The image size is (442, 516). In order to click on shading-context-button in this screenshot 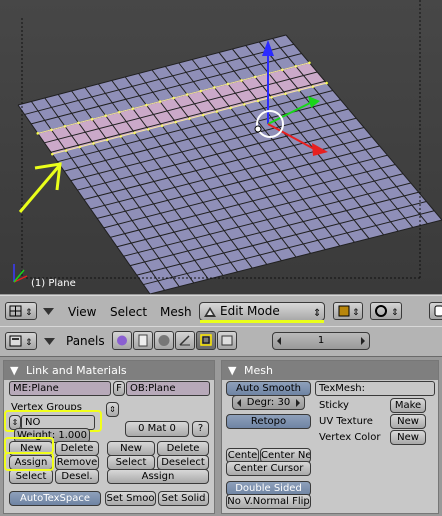, I will do `click(164, 340)`.